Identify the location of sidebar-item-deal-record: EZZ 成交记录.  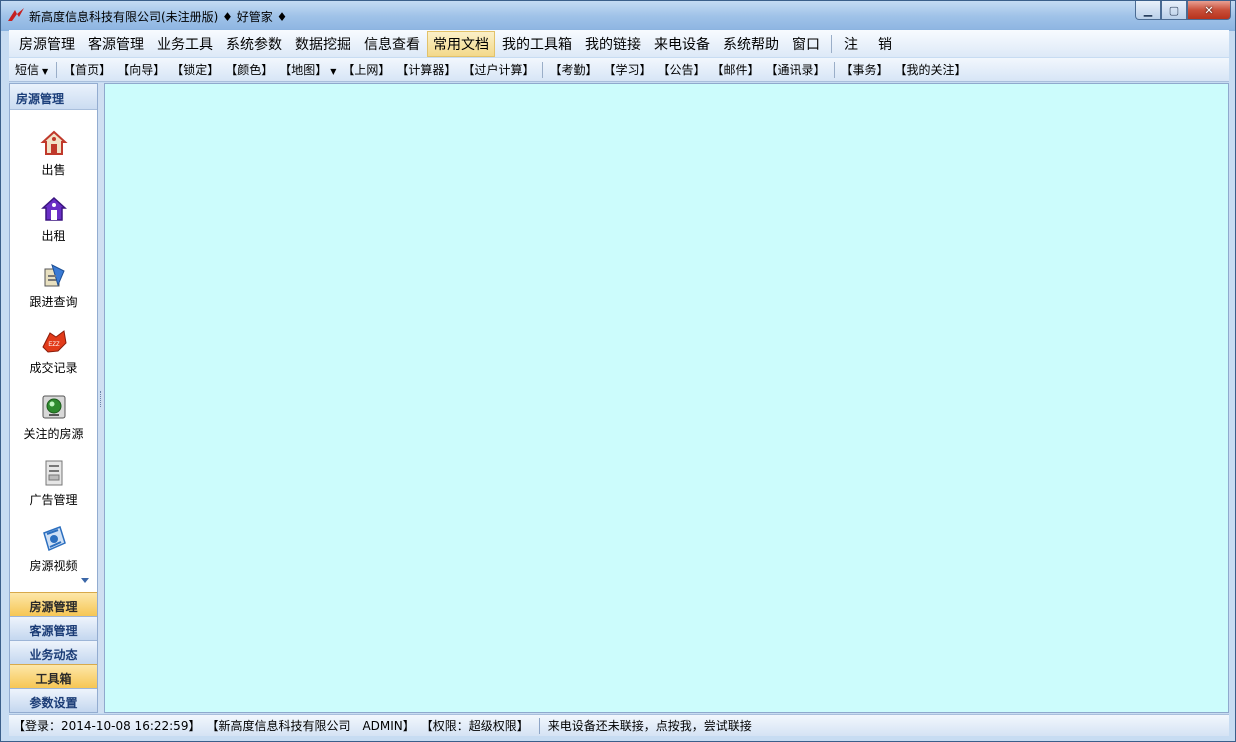
(53, 359).